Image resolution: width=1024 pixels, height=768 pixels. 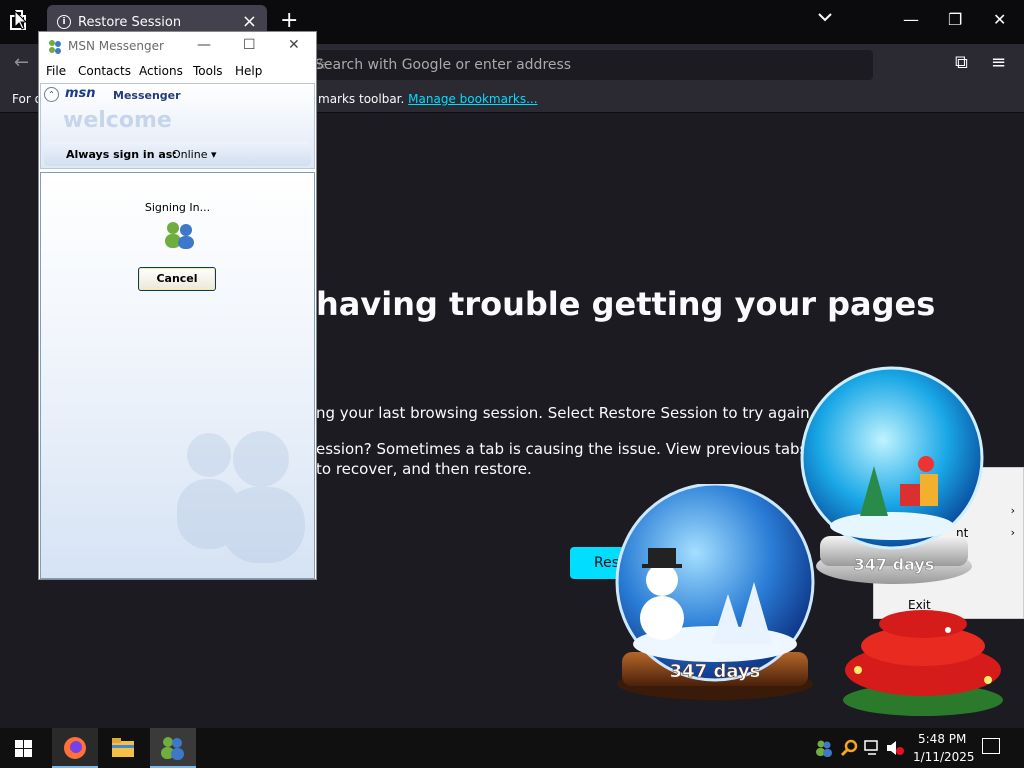 What do you see at coordinates (116, 46) in the screenshot?
I see `msn-window-title: MSN Messenger` at bounding box center [116, 46].